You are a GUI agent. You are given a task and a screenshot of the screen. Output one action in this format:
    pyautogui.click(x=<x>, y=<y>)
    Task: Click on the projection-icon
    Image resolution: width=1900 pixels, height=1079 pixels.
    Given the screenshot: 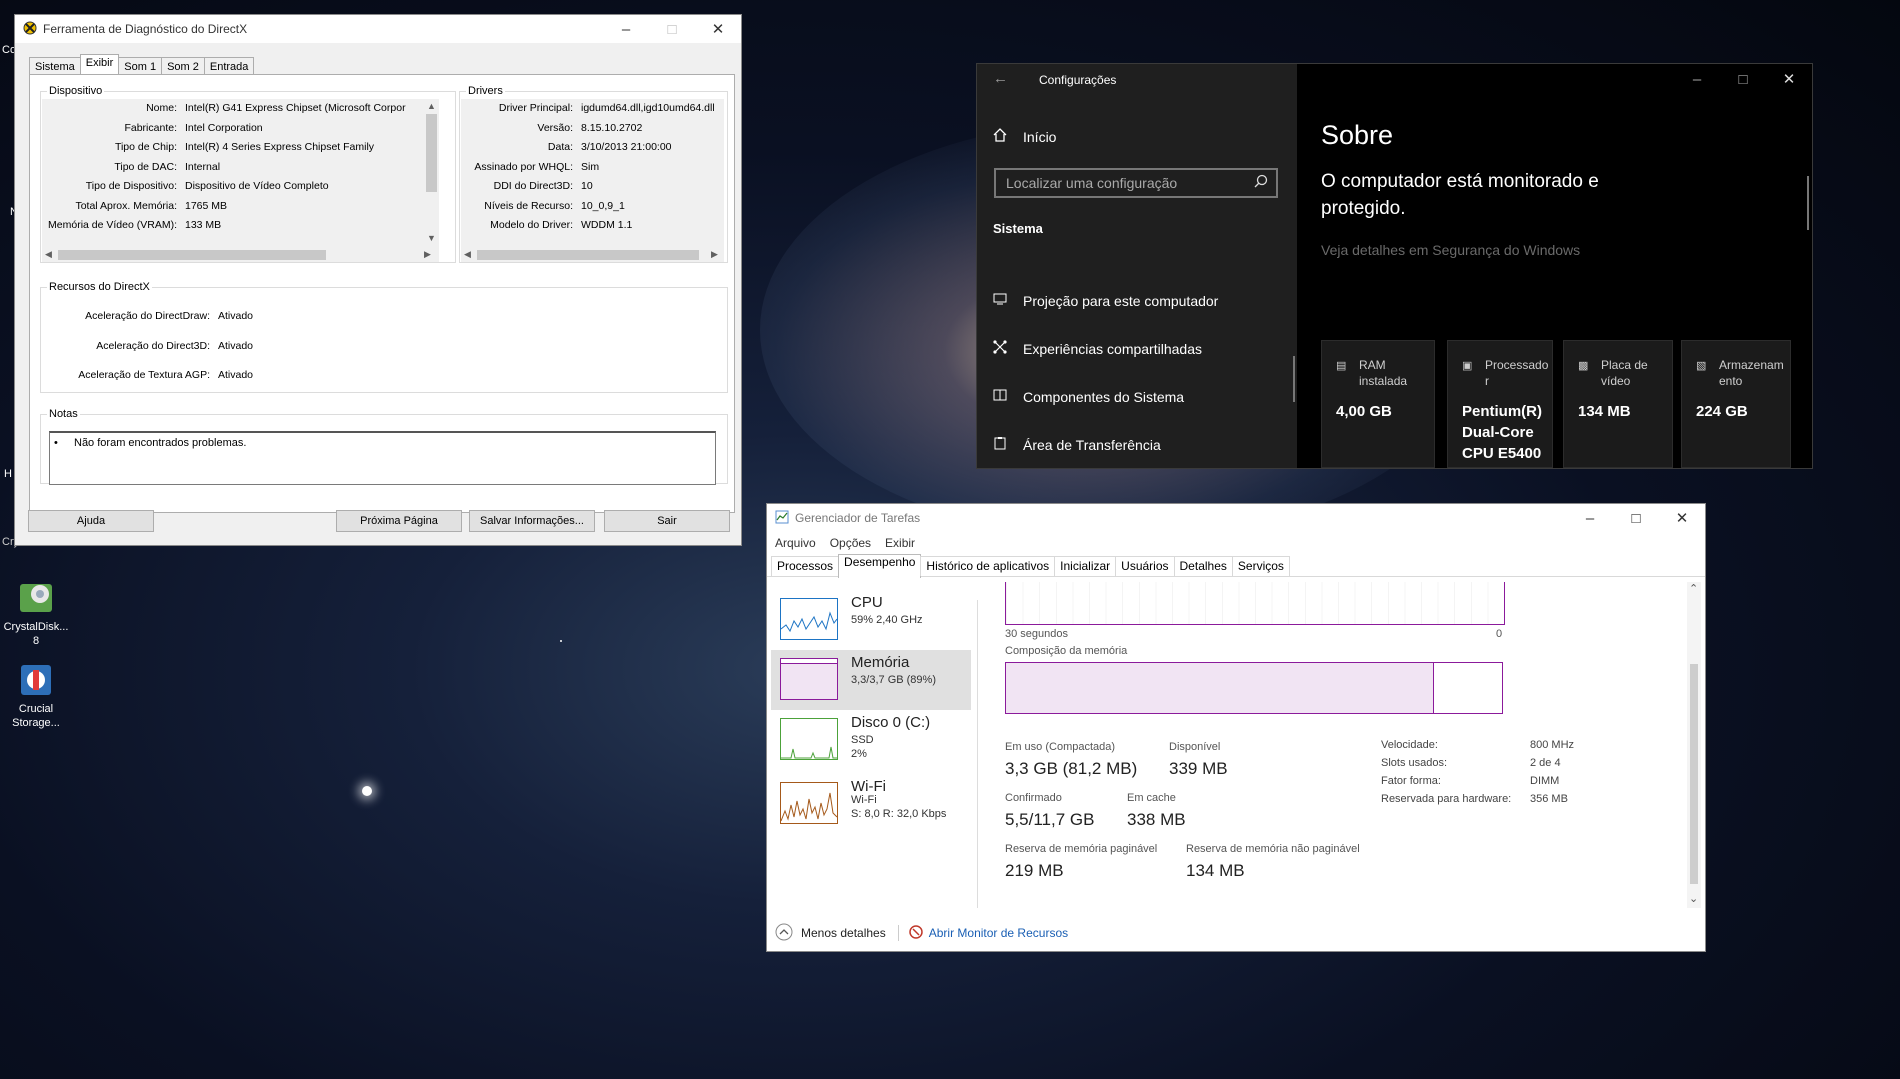 What is the action you would take?
    pyautogui.click(x=1001, y=300)
    